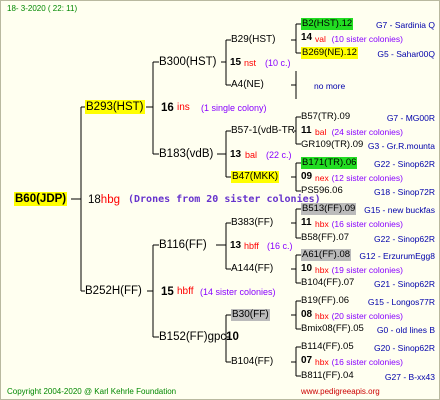  What do you see at coordinates (110, 200) in the screenshot?
I see `root-location: hbg` at bounding box center [110, 200].